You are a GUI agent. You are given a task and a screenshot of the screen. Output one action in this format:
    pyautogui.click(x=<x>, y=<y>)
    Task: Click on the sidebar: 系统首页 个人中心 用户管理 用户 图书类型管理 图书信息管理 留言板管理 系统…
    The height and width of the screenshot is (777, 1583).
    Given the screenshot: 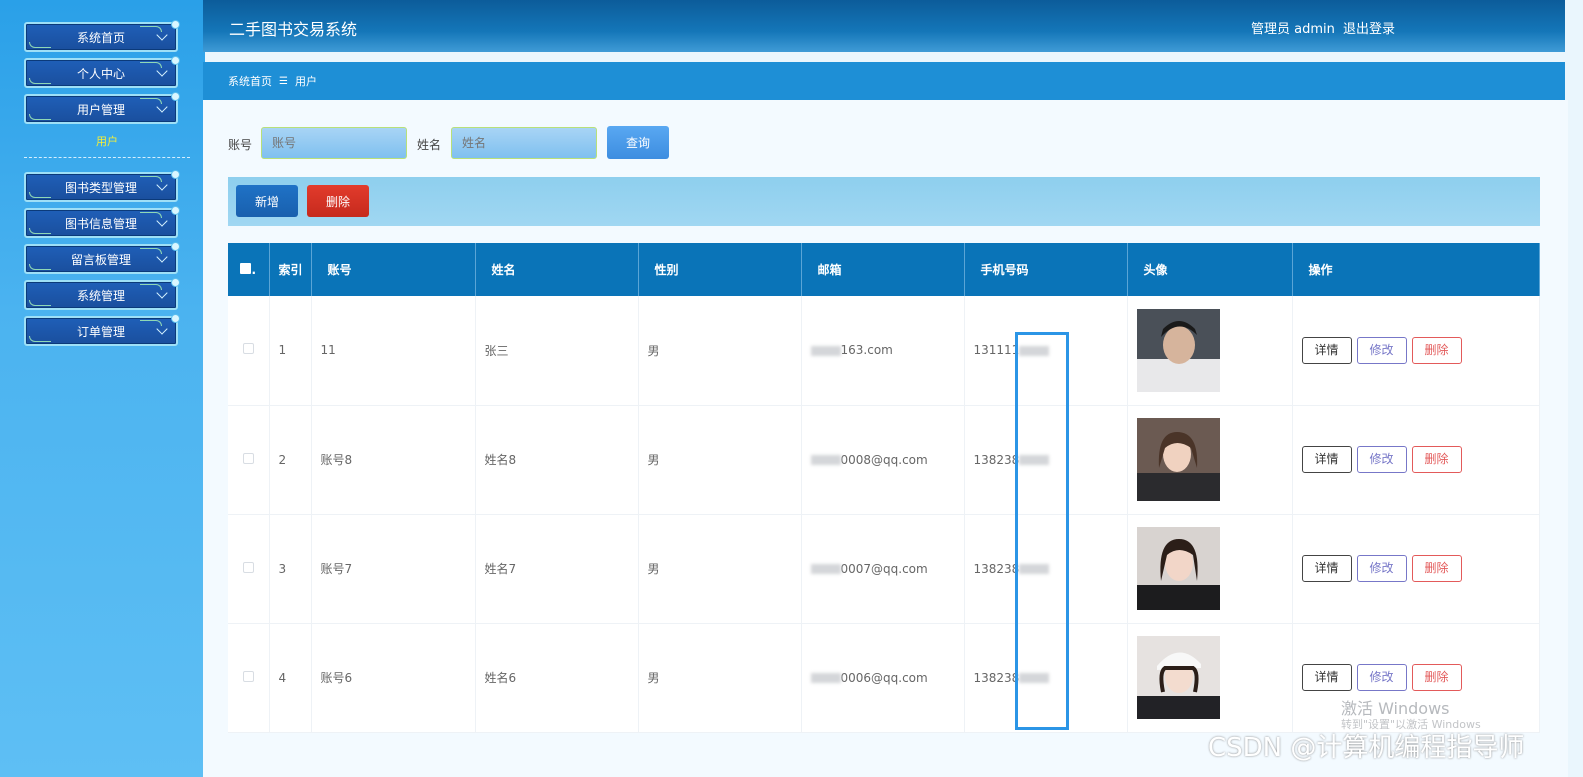 What is the action you would take?
    pyautogui.click(x=102, y=388)
    